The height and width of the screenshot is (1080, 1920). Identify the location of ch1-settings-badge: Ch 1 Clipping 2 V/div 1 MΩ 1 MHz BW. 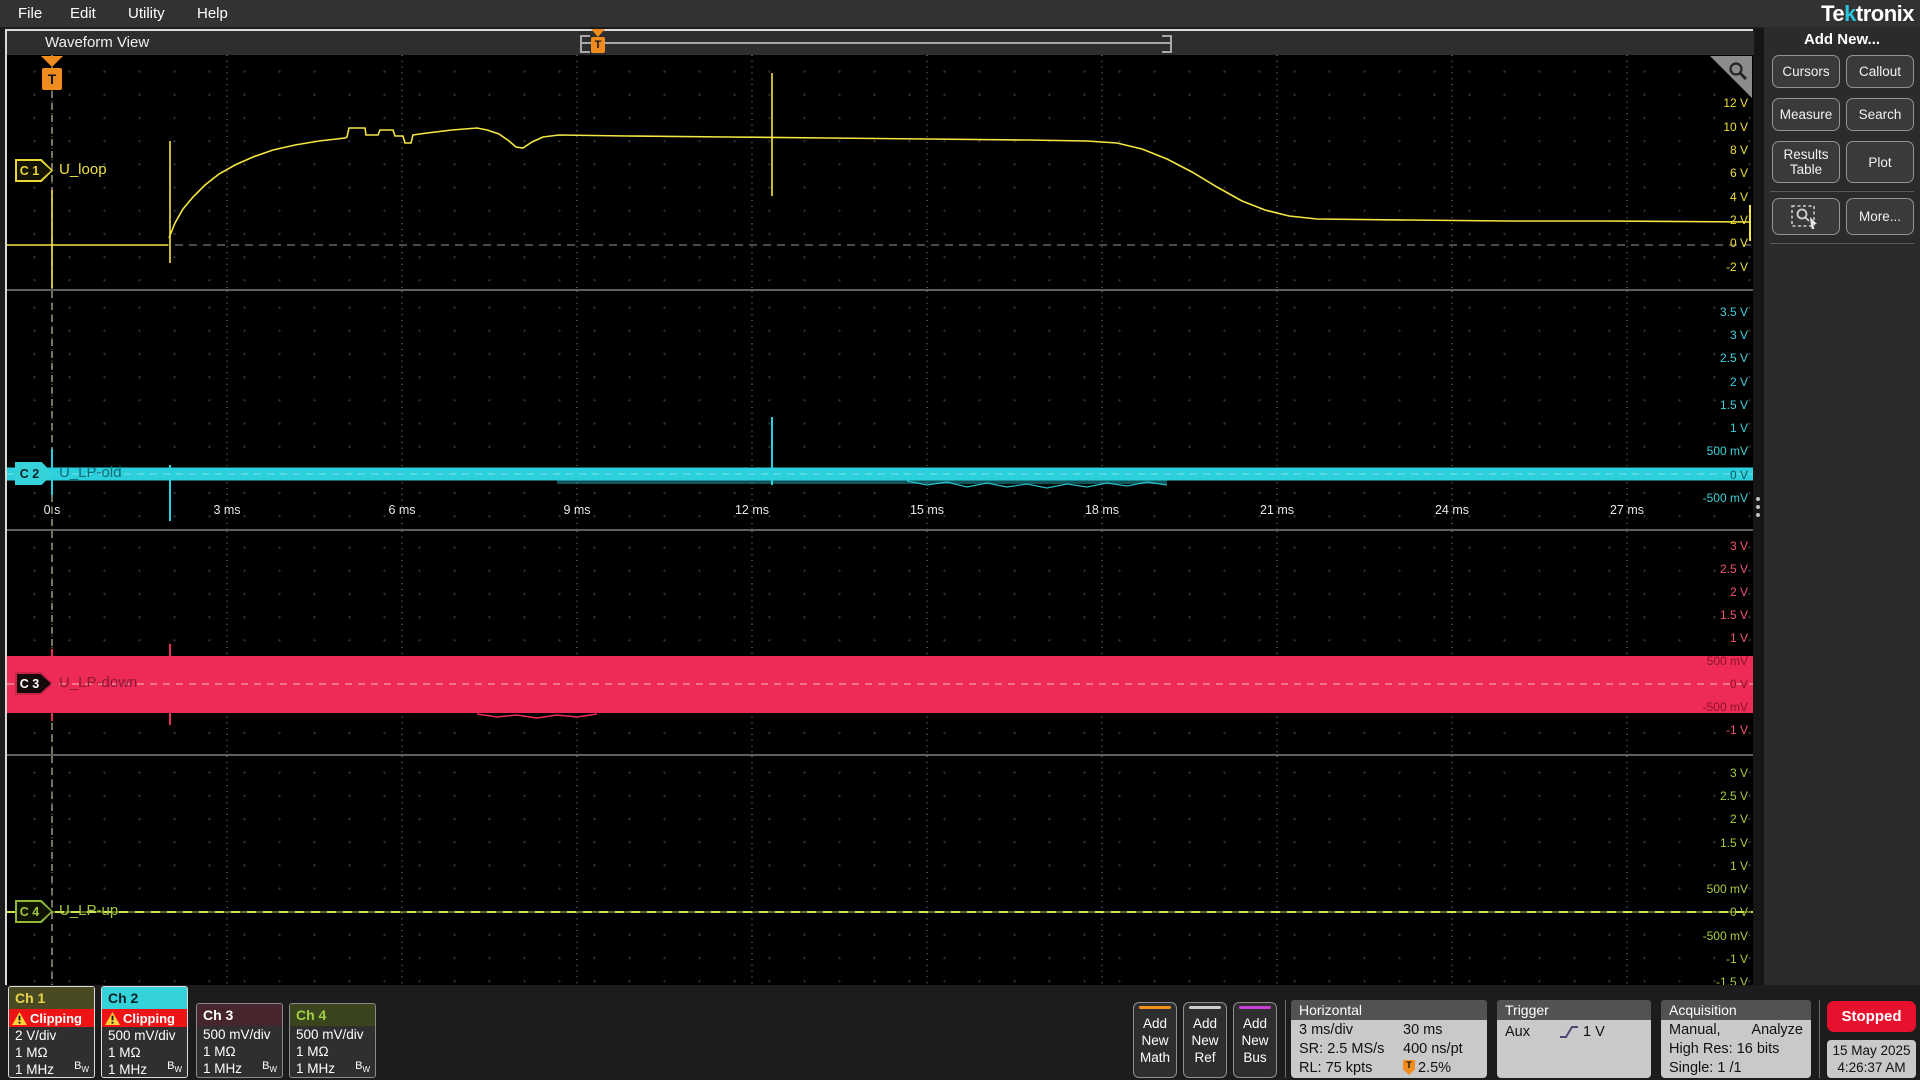
(51, 1032).